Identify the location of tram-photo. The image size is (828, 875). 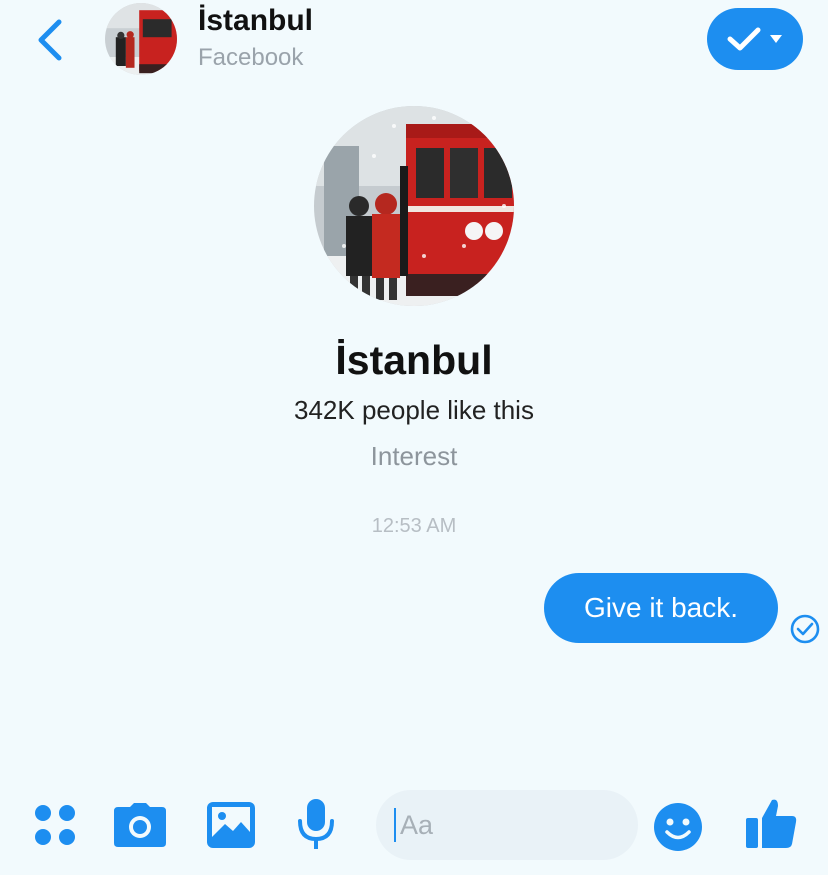
(414, 206).